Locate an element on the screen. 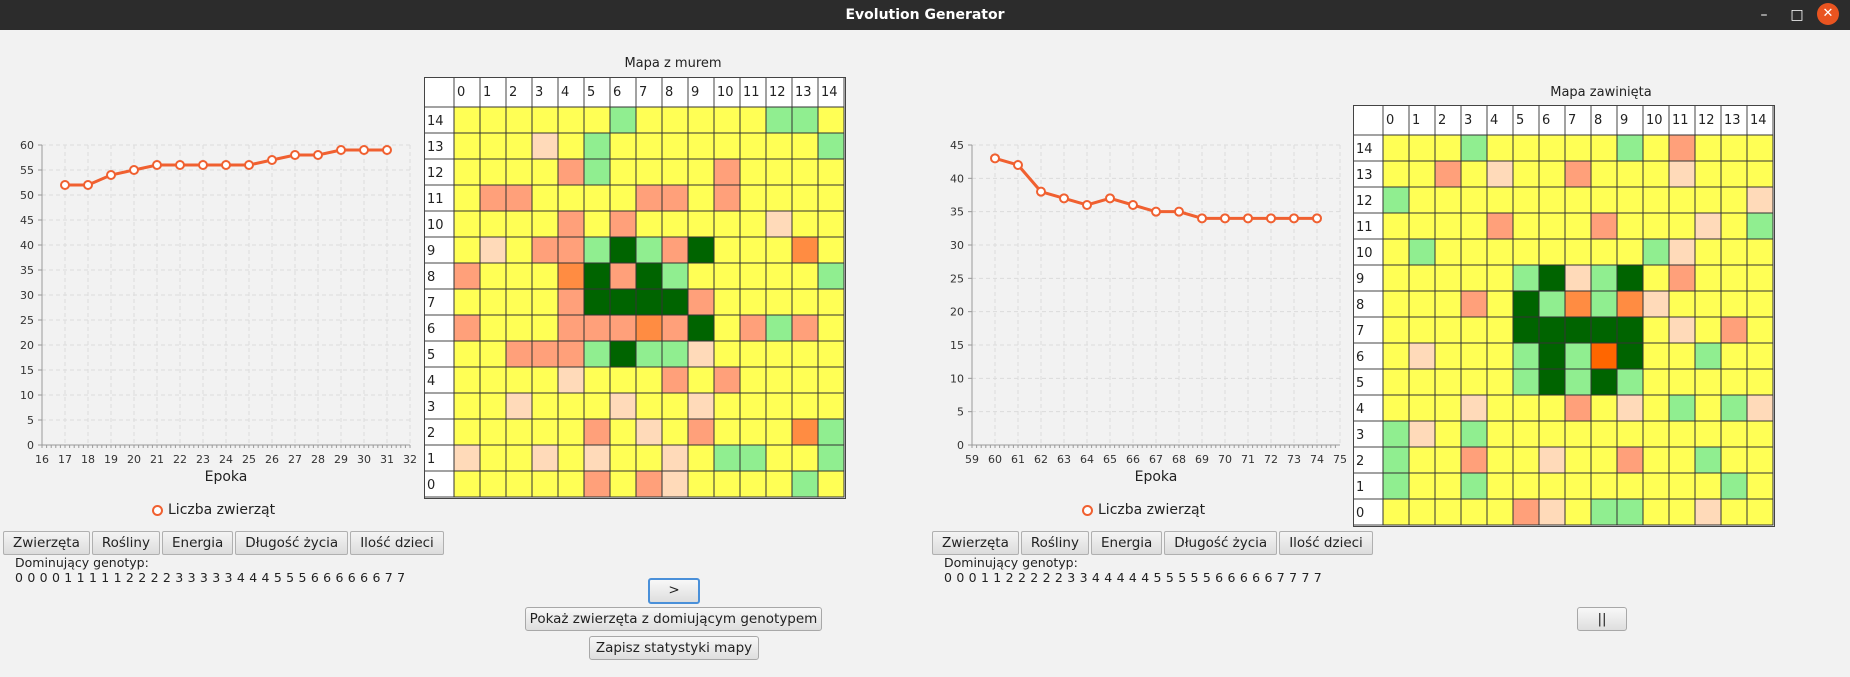 The width and height of the screenshot is (1850, 677). row-header-label: 4 is located at coordinates (431, 381).